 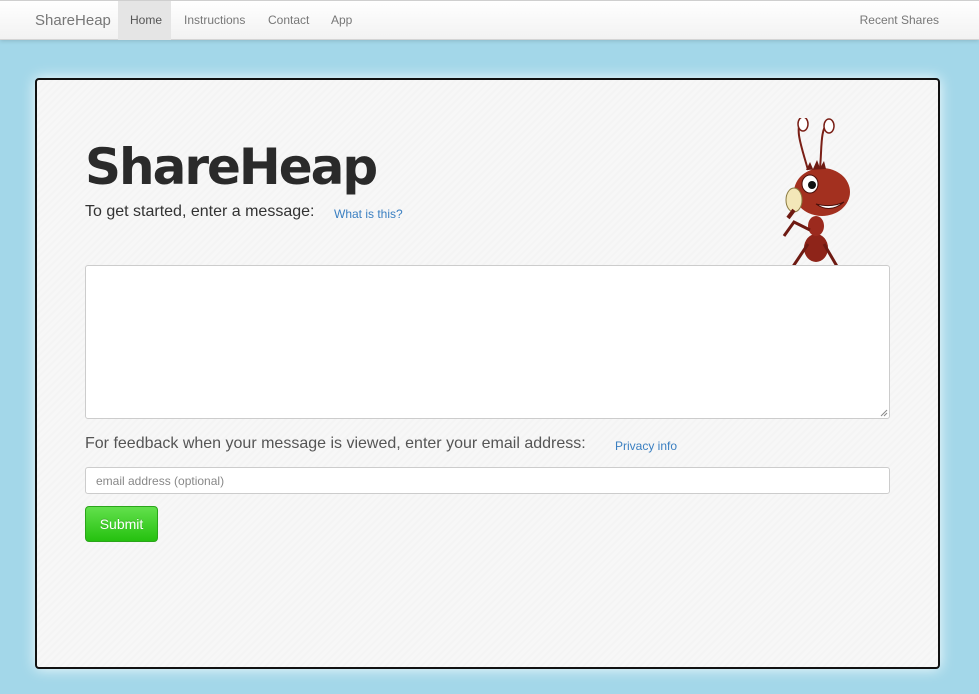 What do you see at coordinates (899, 20) in the screenshot?
I see `nav-recent-shares: Recent Shares` at bounding box center [899, 20].